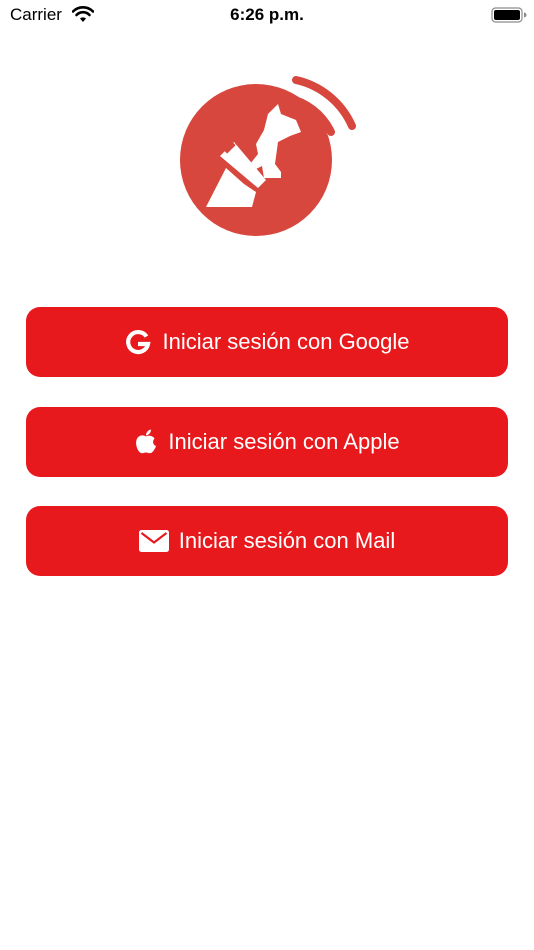 The width and height of the screenshot is (534, 950). I want to click on mail-login-button: Iniciar sesión con Mail, so click(267, 541).